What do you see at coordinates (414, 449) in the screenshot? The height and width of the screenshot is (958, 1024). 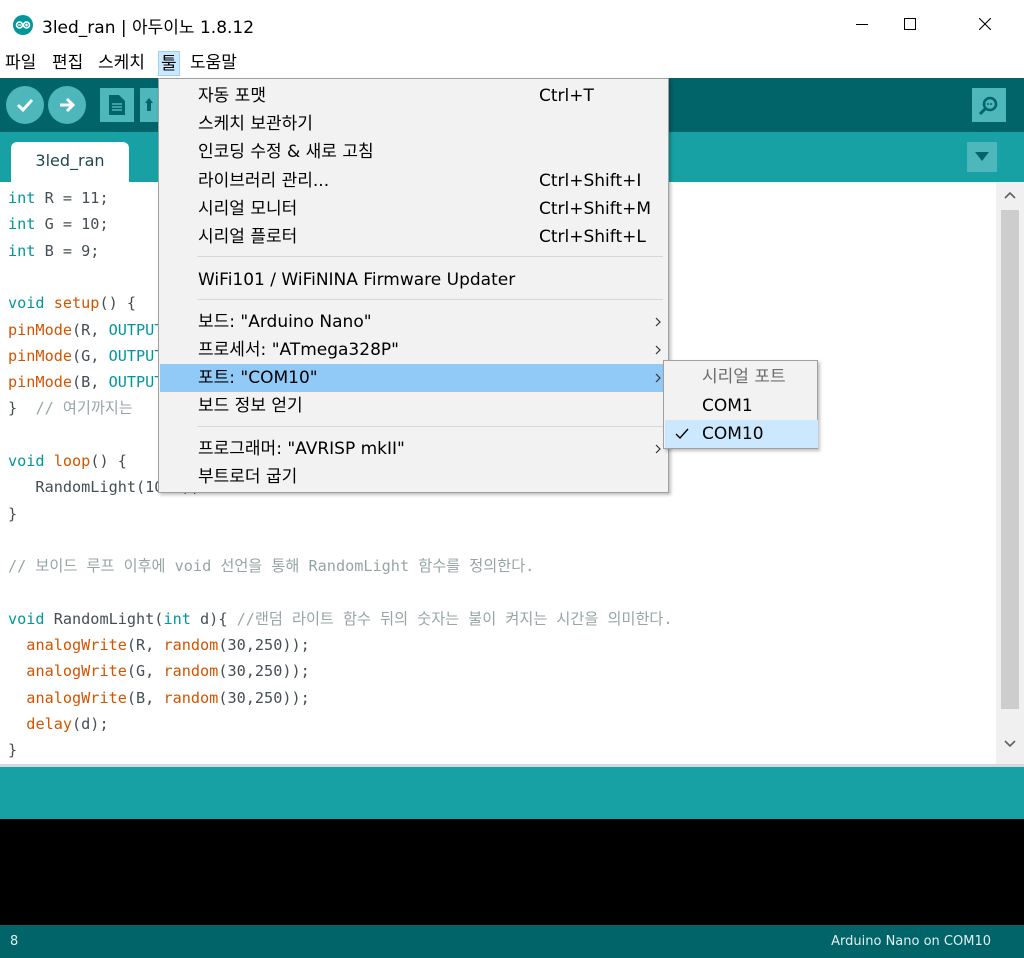 I see `menu-item-programmer: 프로그래머: "AVRISP mkII"` at bounding box center [414, 449].